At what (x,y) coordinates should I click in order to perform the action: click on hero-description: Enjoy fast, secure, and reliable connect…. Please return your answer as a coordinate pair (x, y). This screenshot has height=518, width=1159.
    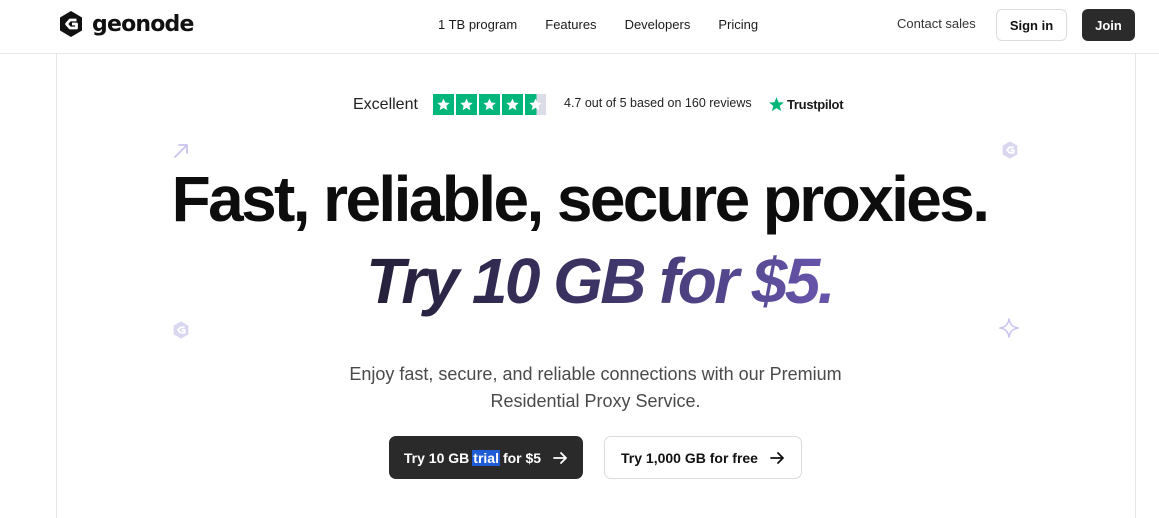
    Looking at the image, I should click on (579, 388).